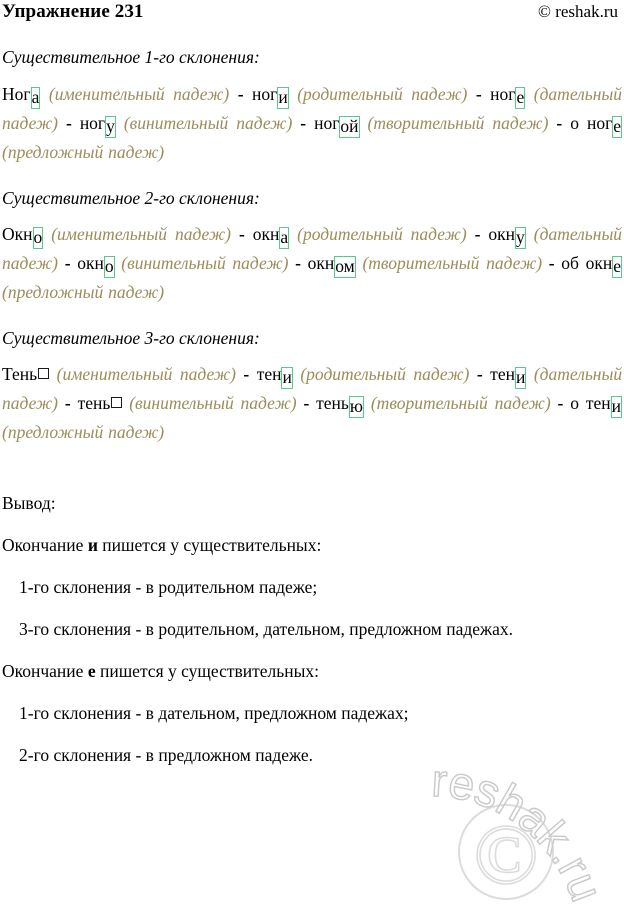 The width and height of the screenshot is (624, 911). What do you see at coordinates (100, 403) in the screenshot?
I see `noun-form: тень` at bounding box center [100, 403].